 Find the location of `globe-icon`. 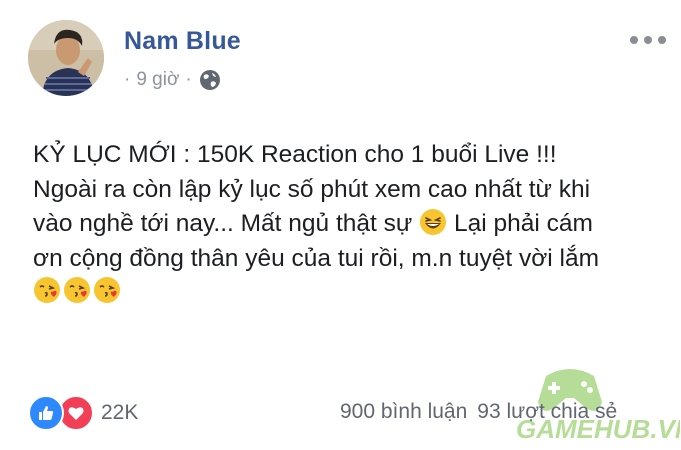

globe-icon is located at coordinates (210, 80).